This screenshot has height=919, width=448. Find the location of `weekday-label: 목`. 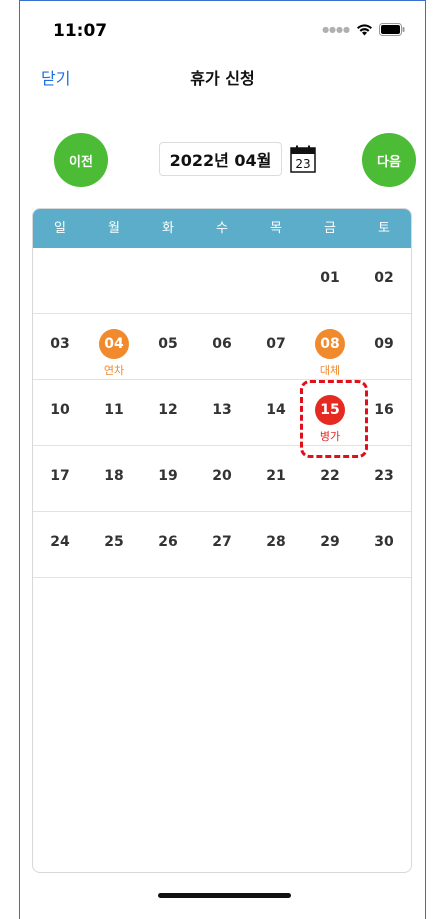

weekday-label: 목 is located at coordinates (276, 228).